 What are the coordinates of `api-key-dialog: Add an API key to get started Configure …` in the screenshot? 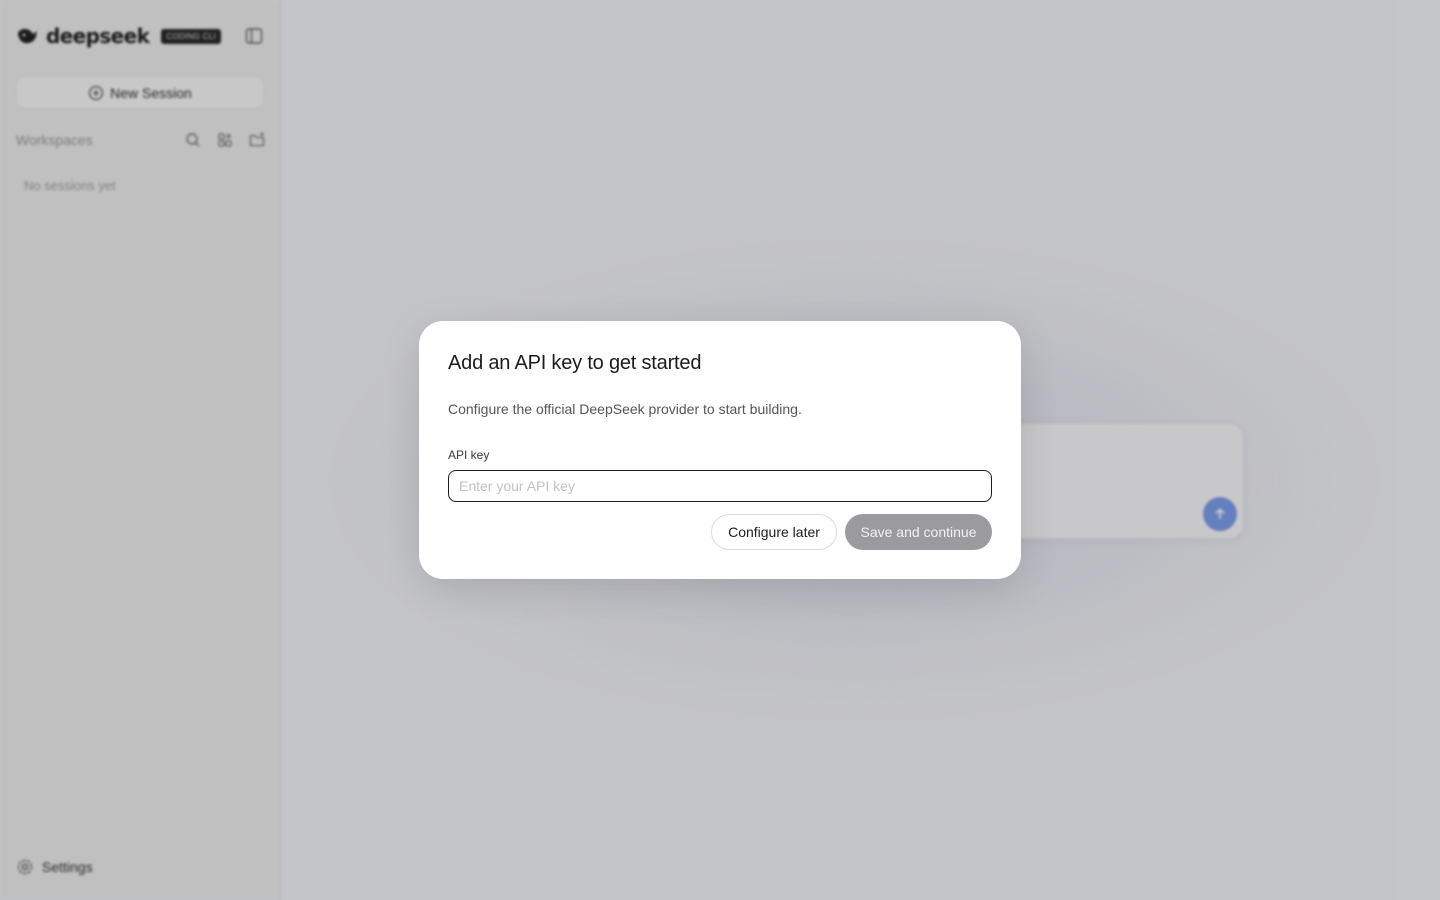 It's located at (720, 450).